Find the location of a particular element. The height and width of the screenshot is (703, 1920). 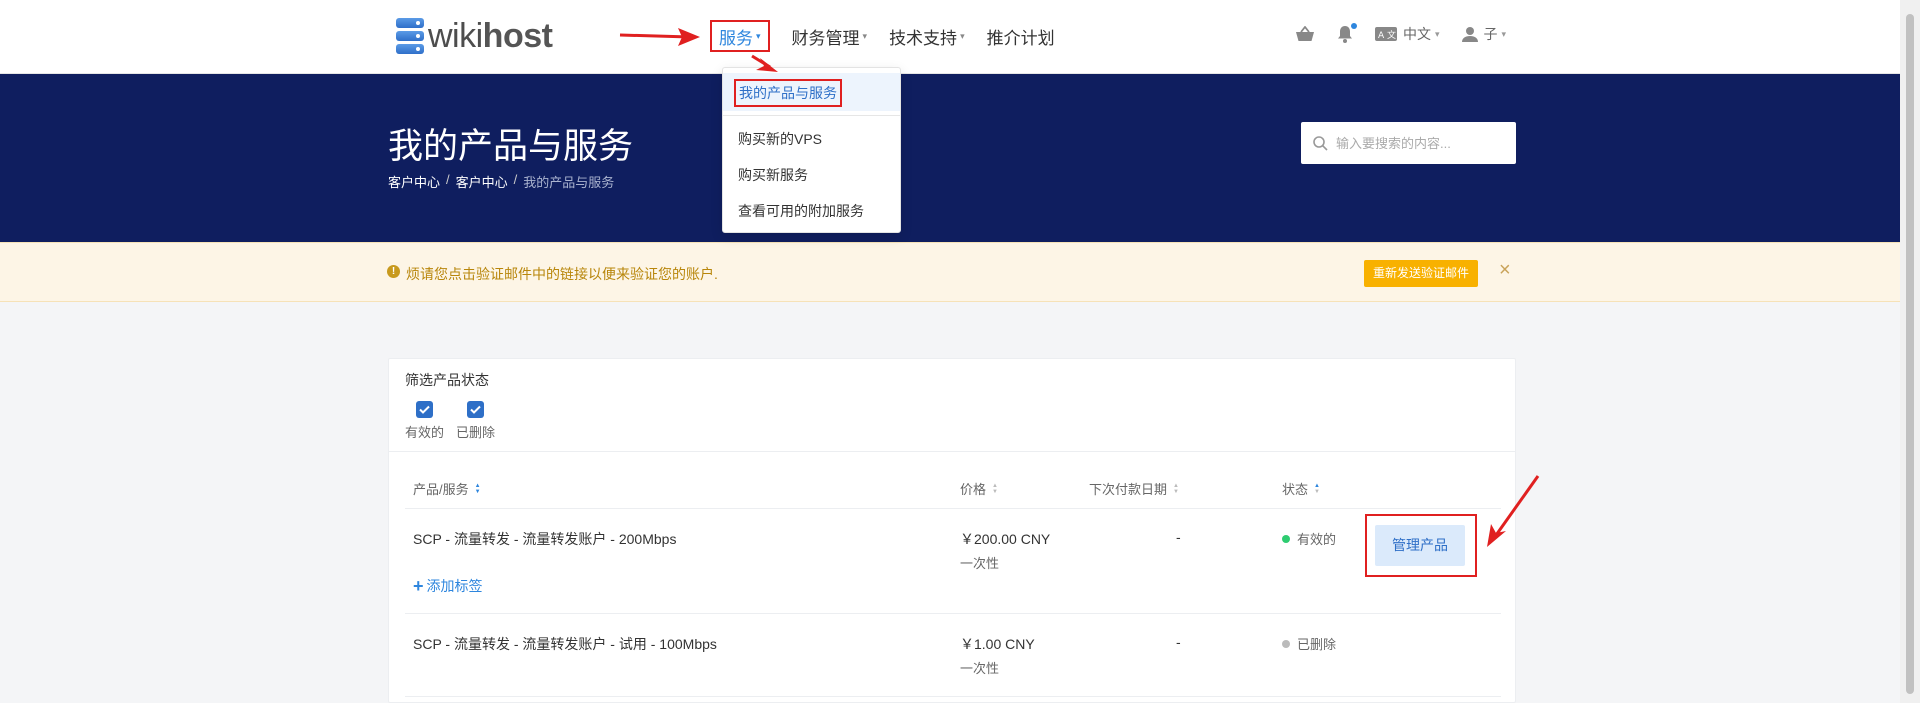

language-label: 中文 is located at coordinates (1417, 34).